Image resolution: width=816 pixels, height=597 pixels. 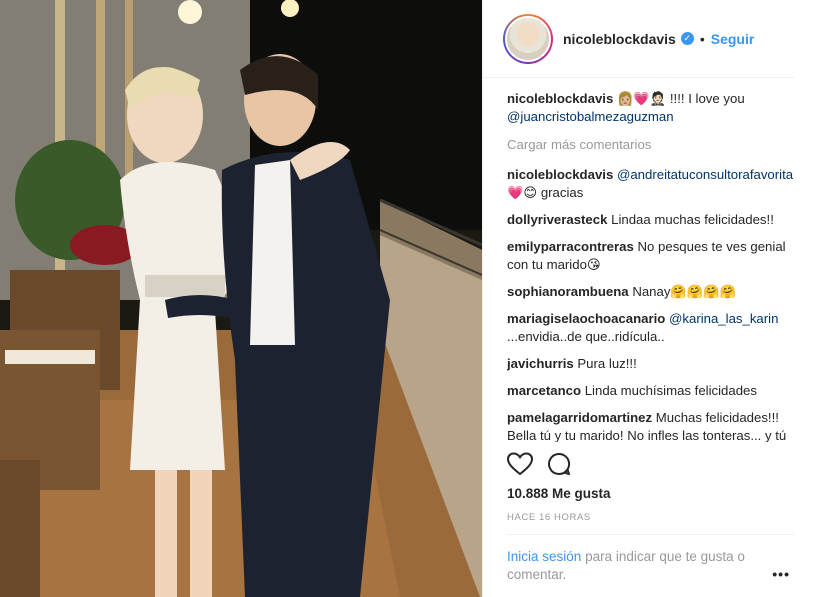 I want to click on post-header: nicoleblockdavis ✓ • Seguir, so click(x=638, y=39).